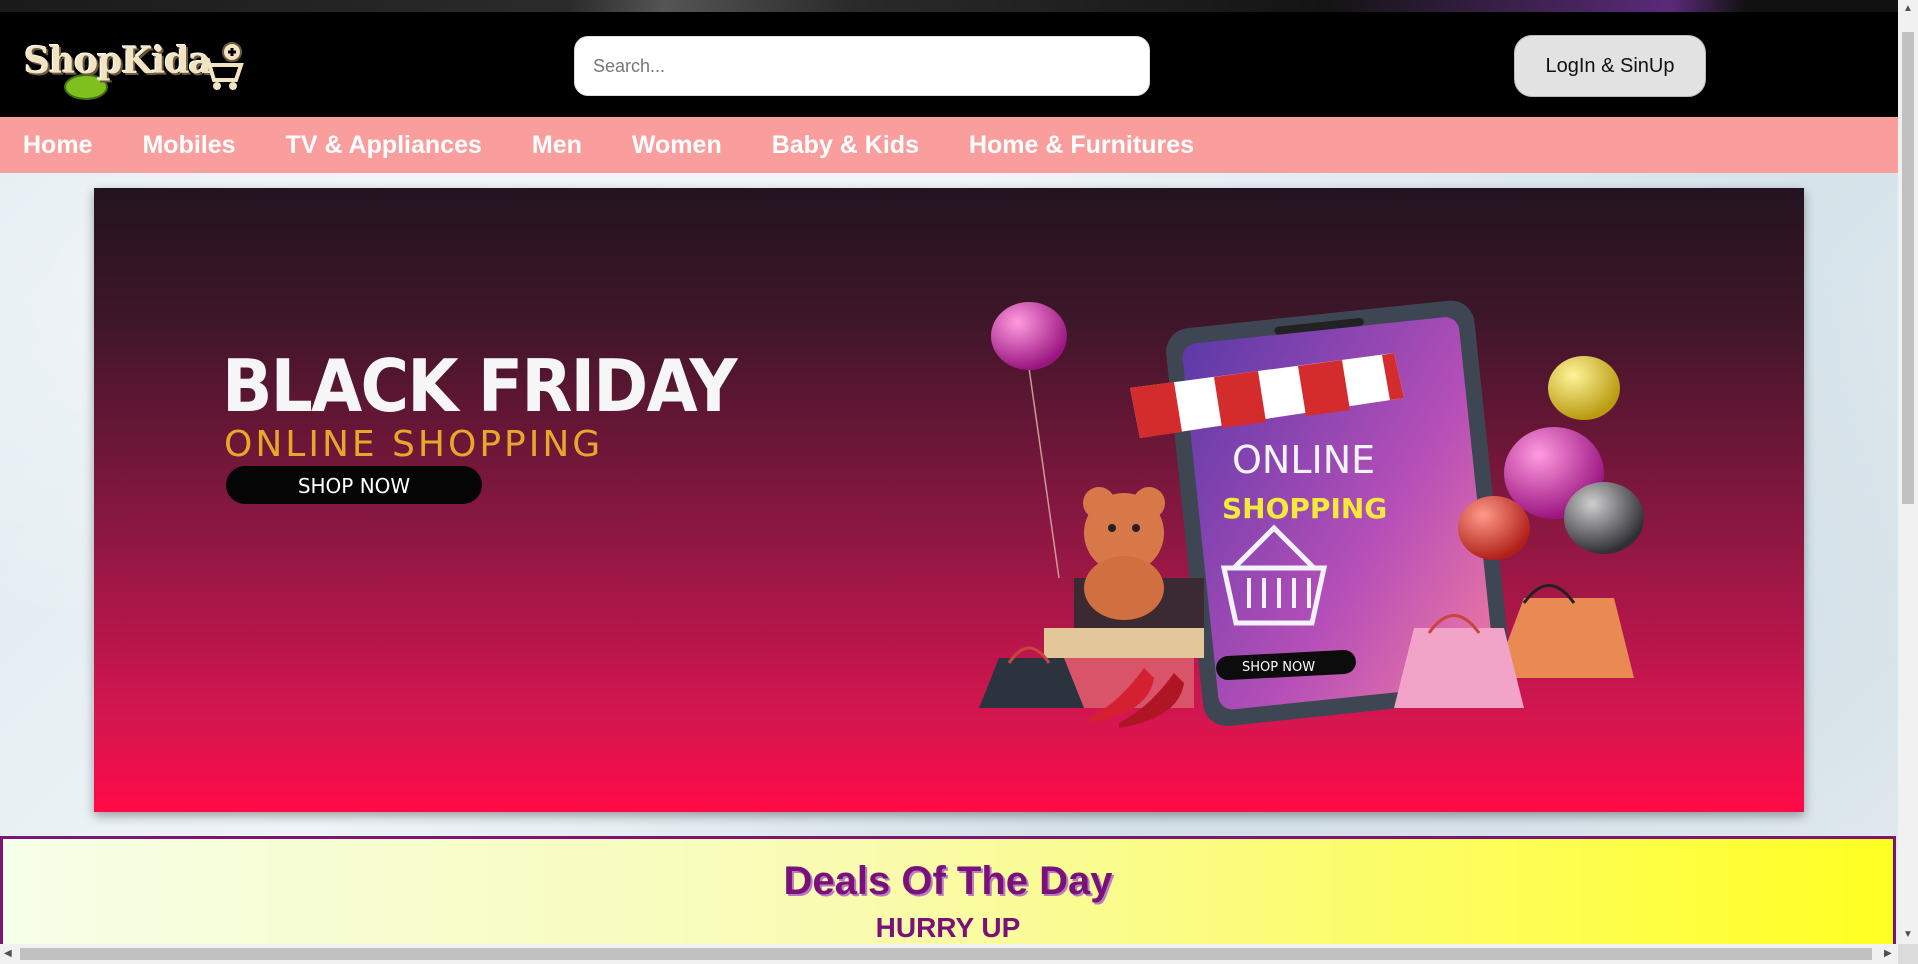 Image resolution: width=1918 pixels, height=964 pixels. What do you see at coordinates (480, 386) in the screenshot?
I see `banner-title: BLACK FRIDAY` at bounding box center [480, 386].